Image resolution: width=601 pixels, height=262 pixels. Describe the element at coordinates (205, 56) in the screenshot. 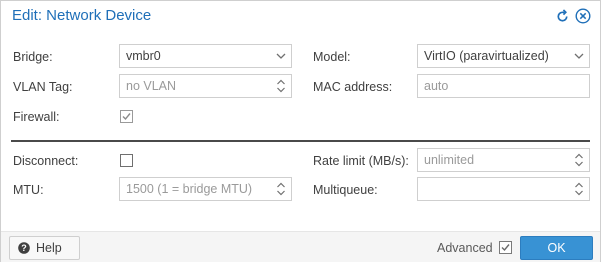

I see `bridge-select: vmbr0` at that location.